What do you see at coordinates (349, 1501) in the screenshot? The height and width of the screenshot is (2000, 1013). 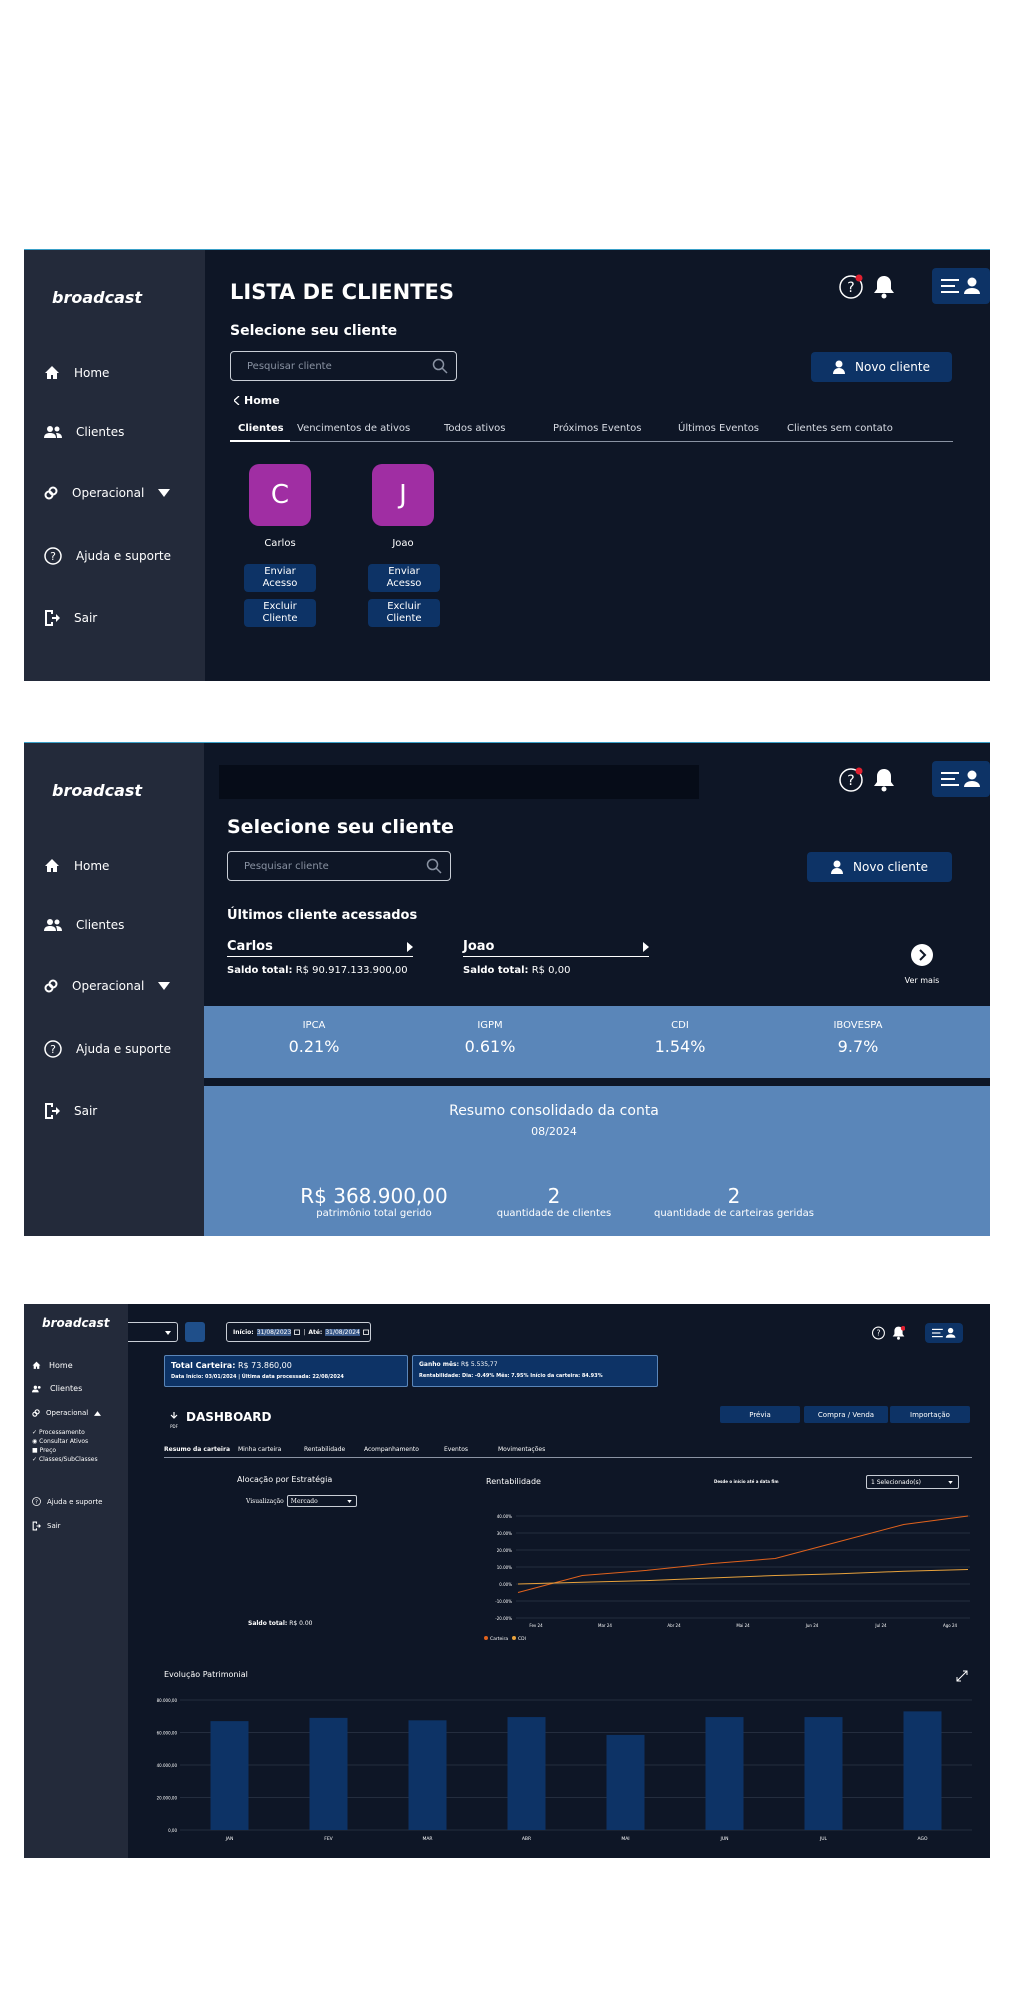 I see `chevron-down-icon` at bounding box center [349, 1501].